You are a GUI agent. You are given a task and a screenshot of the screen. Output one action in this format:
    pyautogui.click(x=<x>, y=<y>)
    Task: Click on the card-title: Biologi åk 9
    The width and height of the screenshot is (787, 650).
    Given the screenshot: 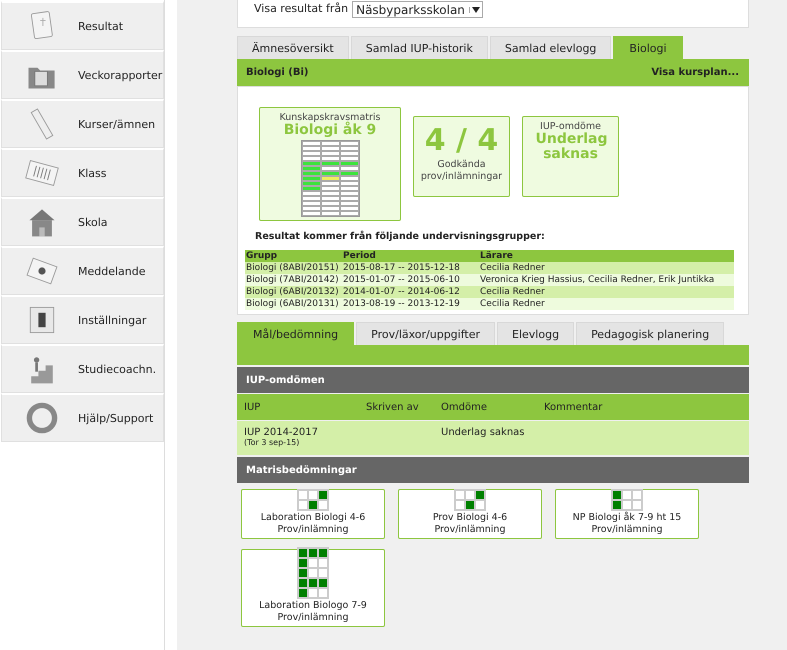 What is the action you would take?
    pyautogui.click(x=330, y=130)
    